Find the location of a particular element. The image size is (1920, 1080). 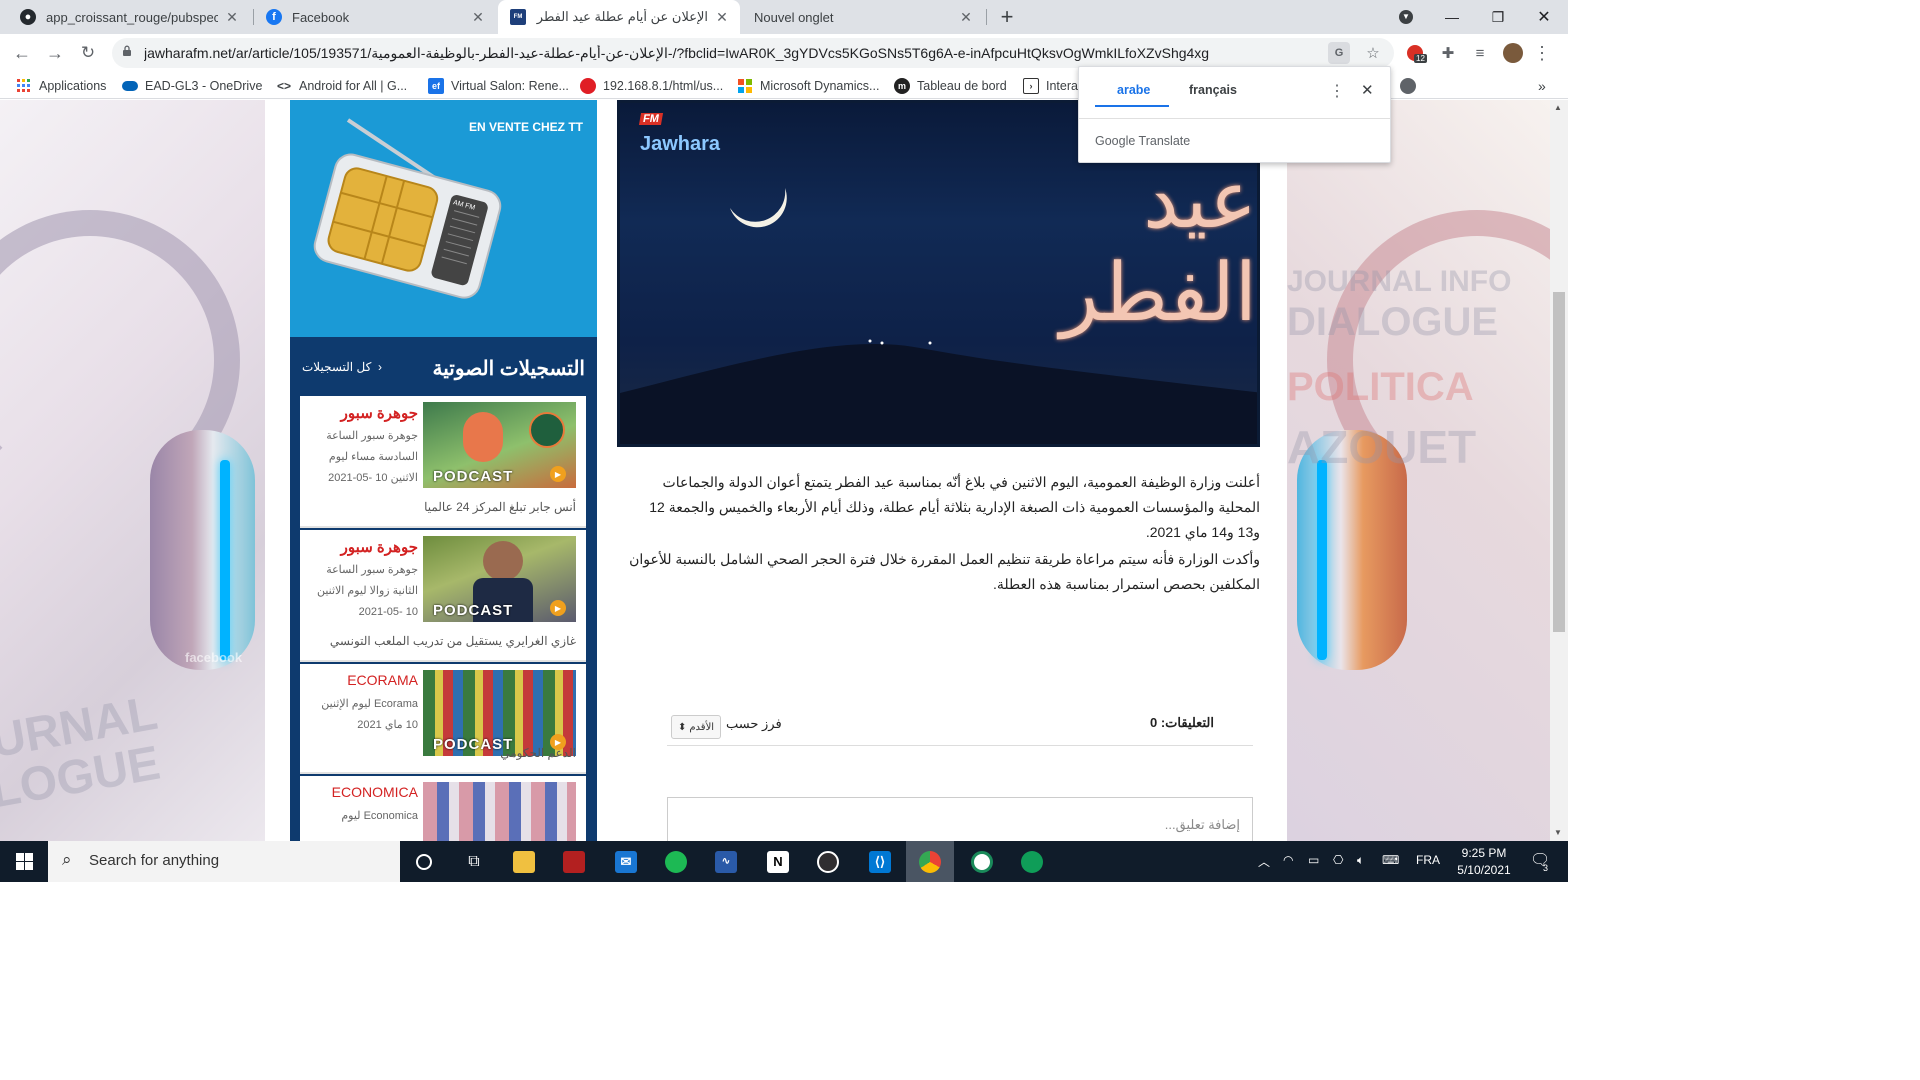

page-scrollbar: ▲ ▼ is located at coordinates (1559, 470).